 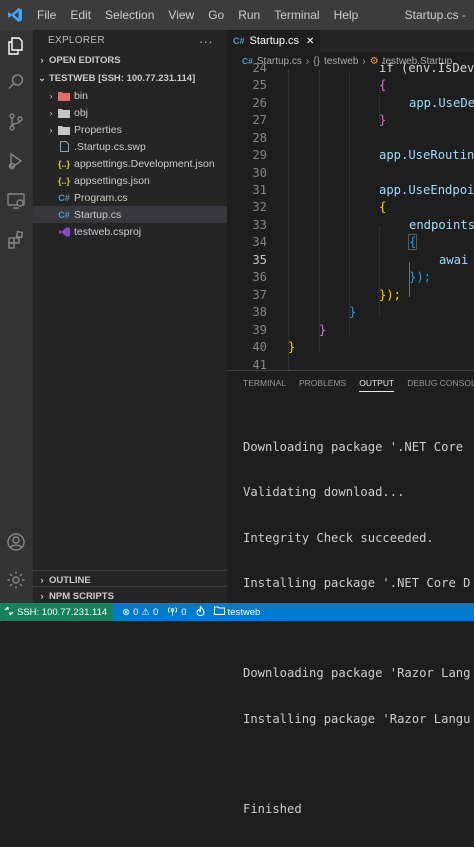 What do you see at coordinates (130, 95) in the screenshot?
I see `tree-item-bin: › bin` at bounding box center [130, 95].